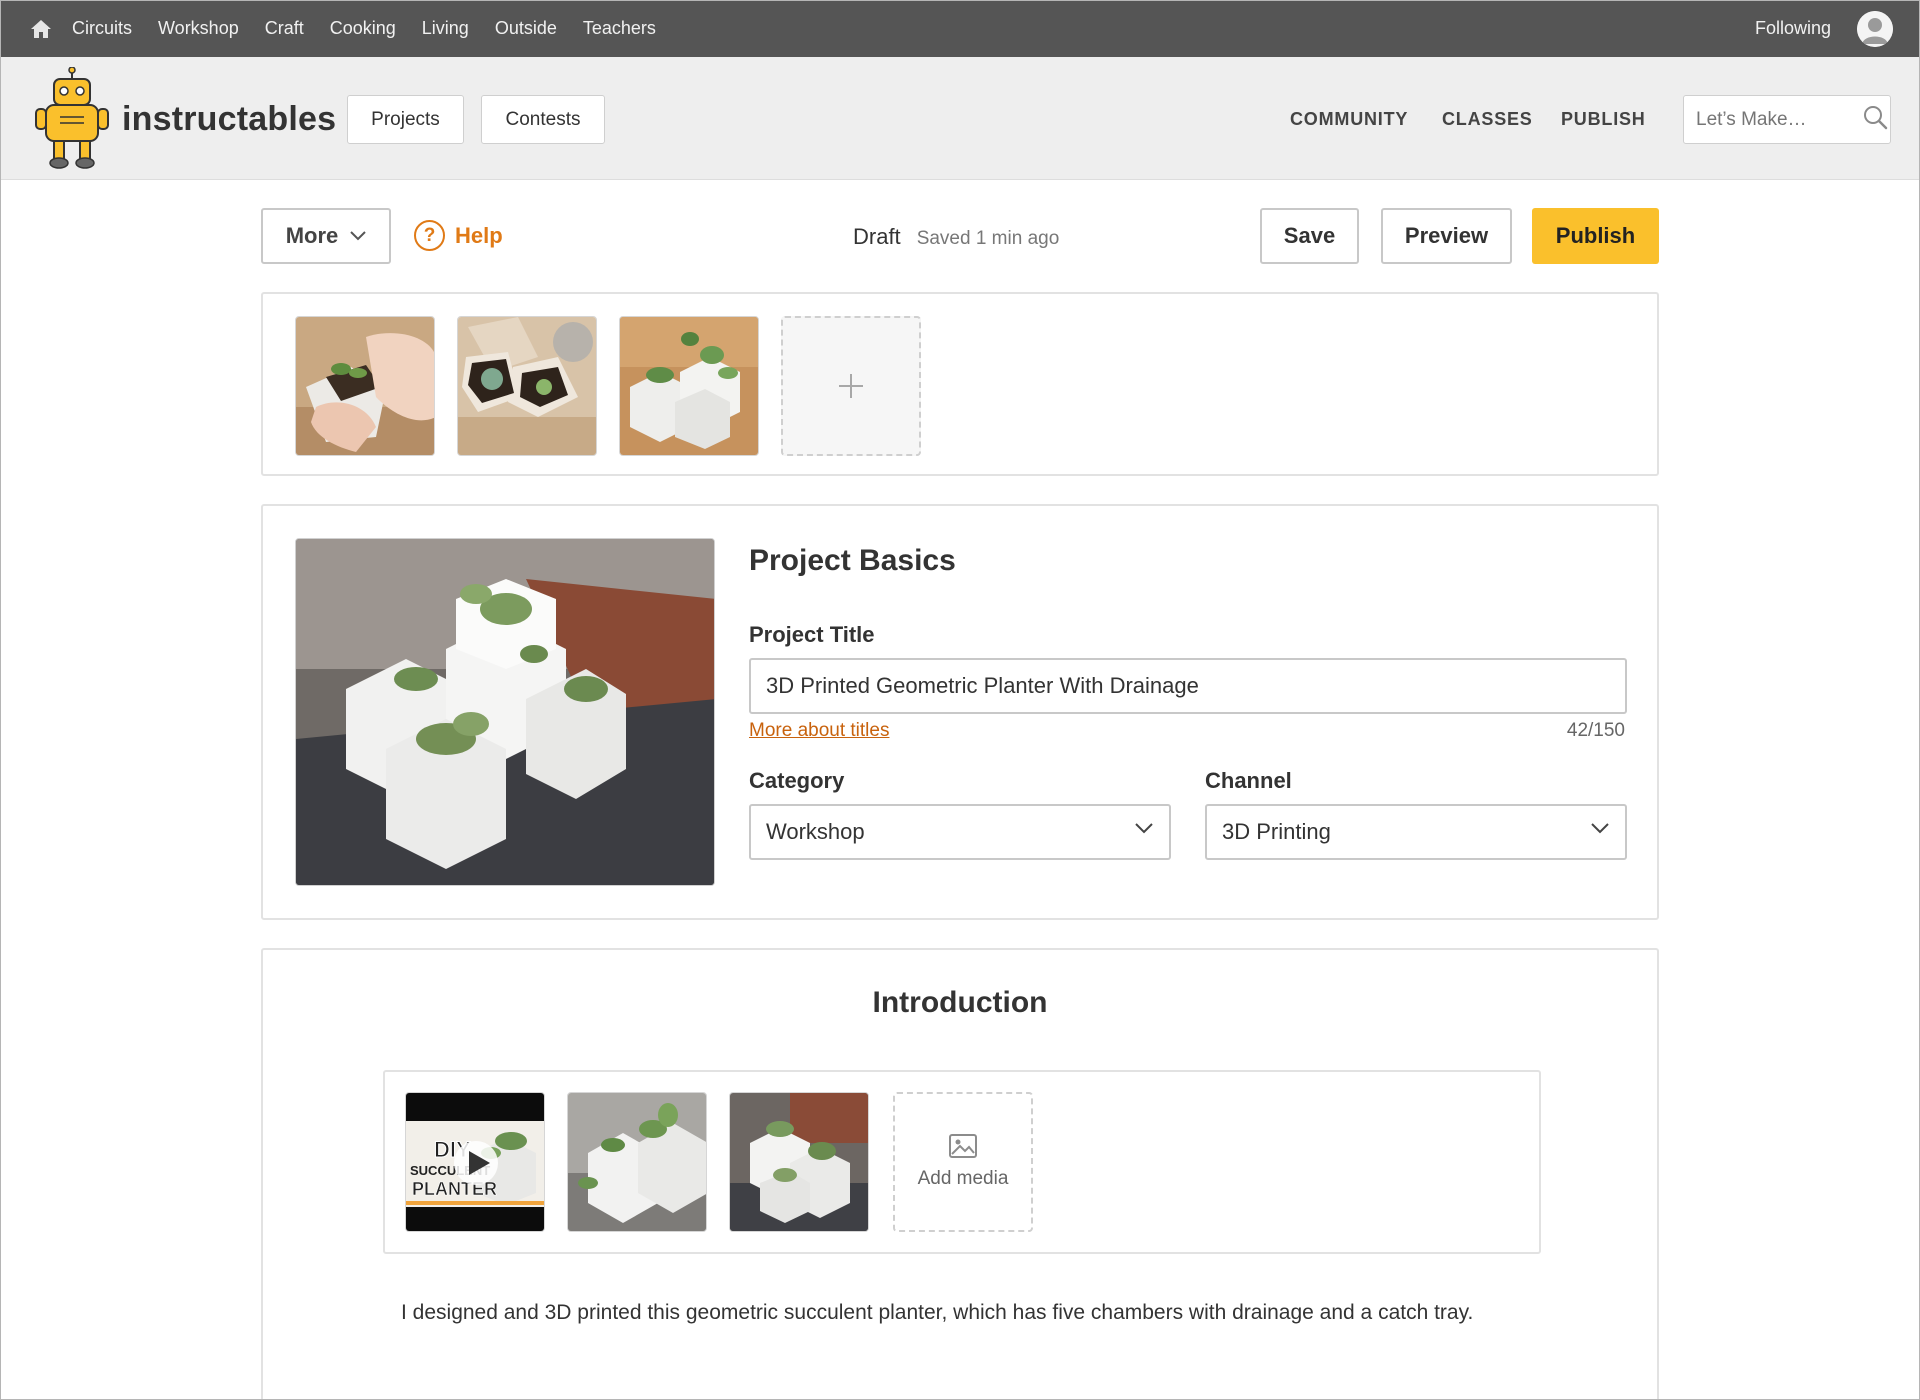 This screenshot has height=1400, width=1920. Describe the element at coordinates (1248, 780) in the screenshot. I see `channel-label: Channel` at that location.